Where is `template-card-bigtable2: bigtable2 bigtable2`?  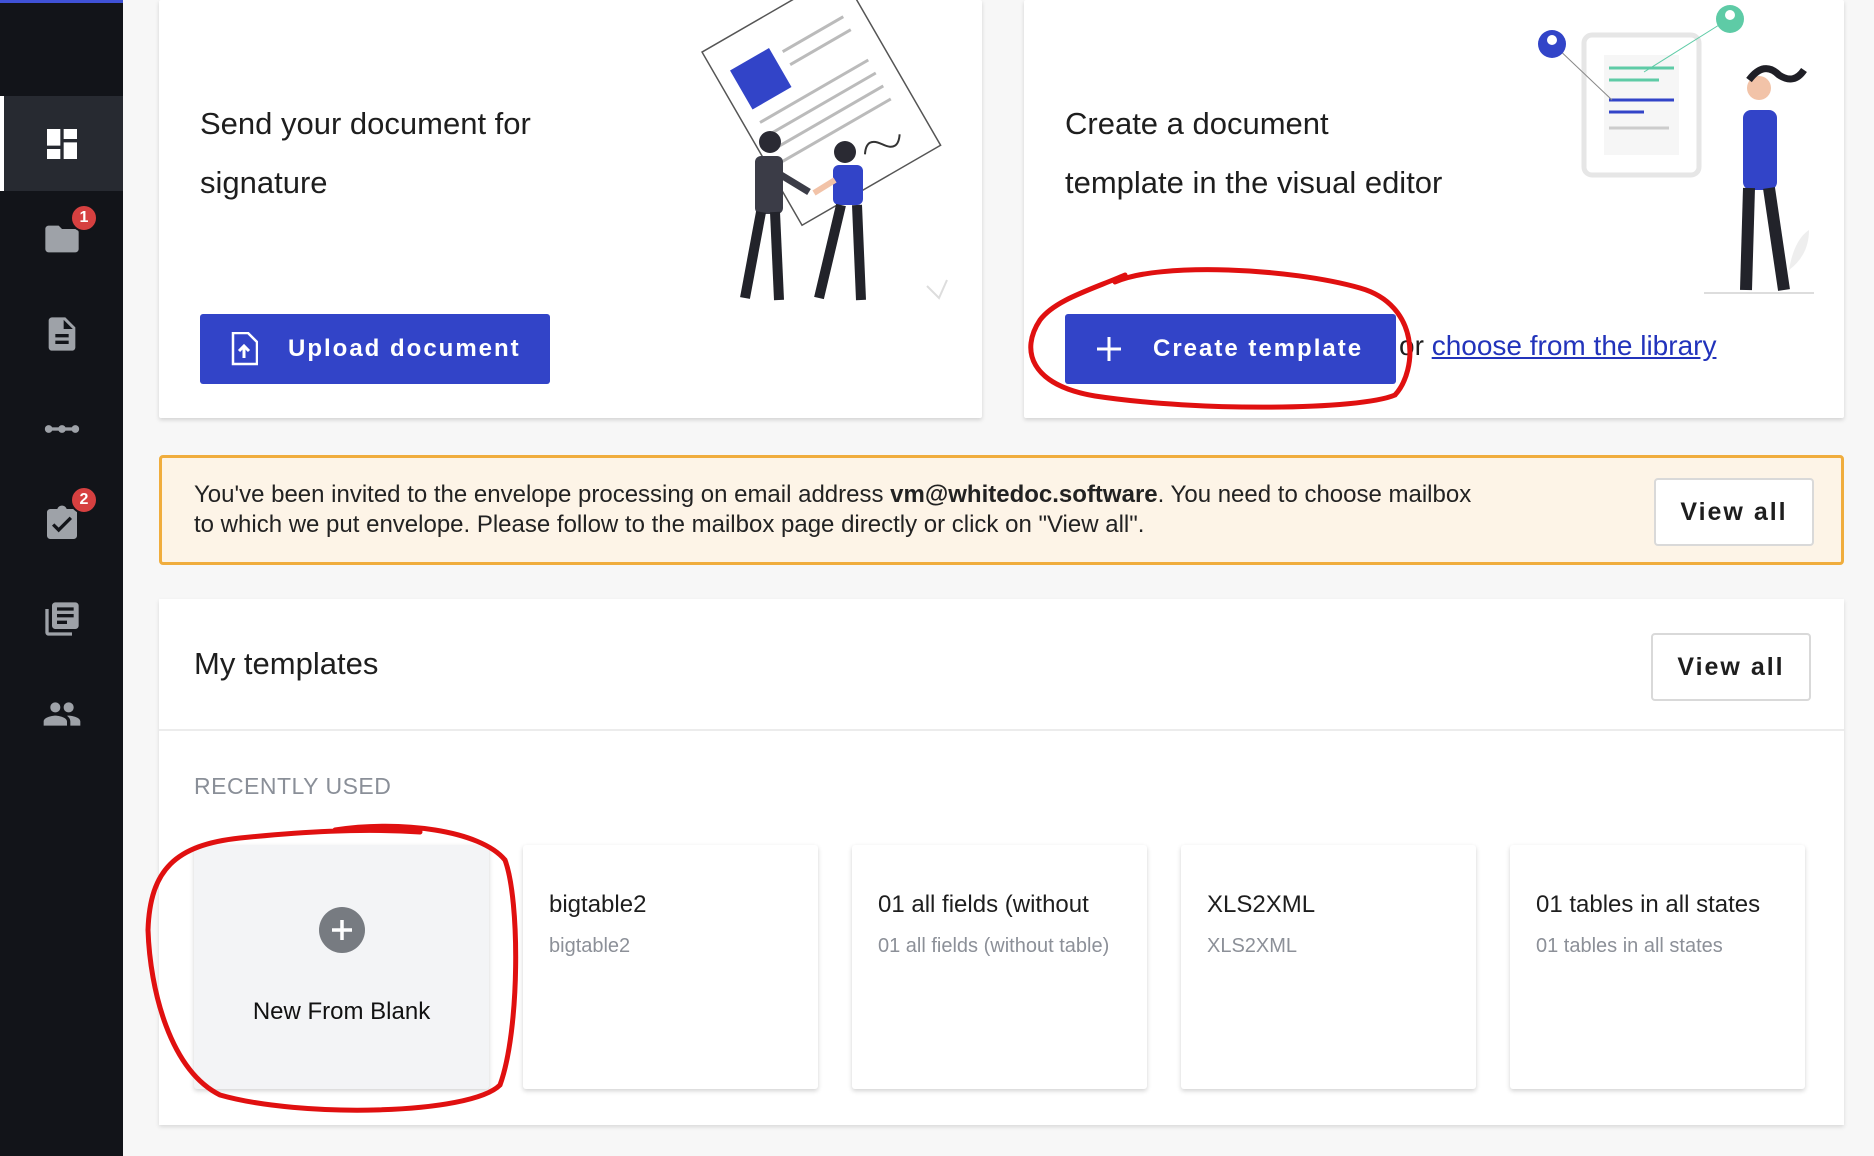 template-card-bigtable2: bigtable2 bigtable2 is located at coordinates (670, 967).